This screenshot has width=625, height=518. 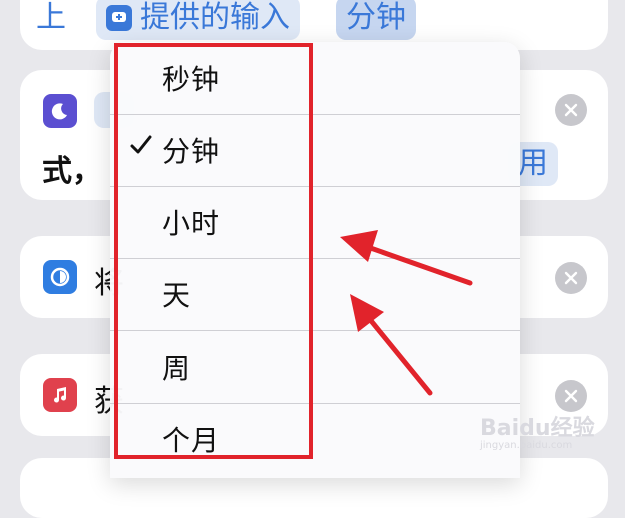 I want to click on top-left-chip: 上, so click(x=51, y=20).